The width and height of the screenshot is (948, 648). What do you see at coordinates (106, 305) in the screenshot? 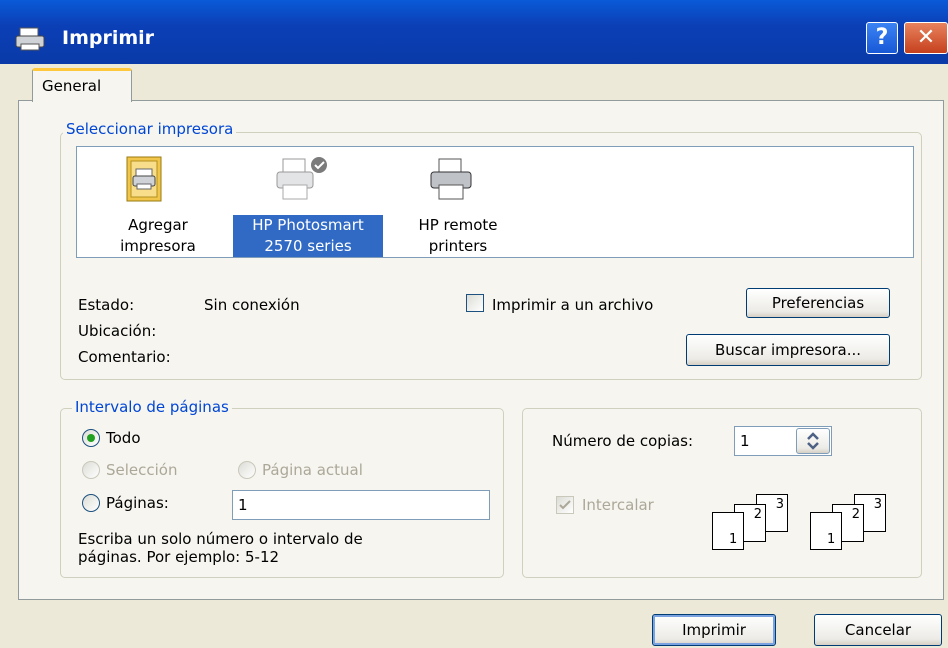
I see `status-label: Estado:` at bounding box center [106, 305].